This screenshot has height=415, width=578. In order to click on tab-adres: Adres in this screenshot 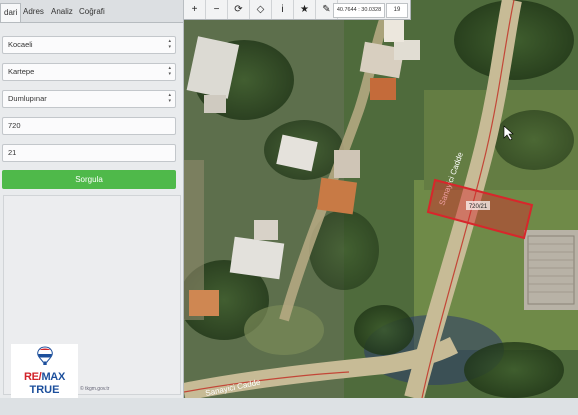, I will do `click(33, 12)`.